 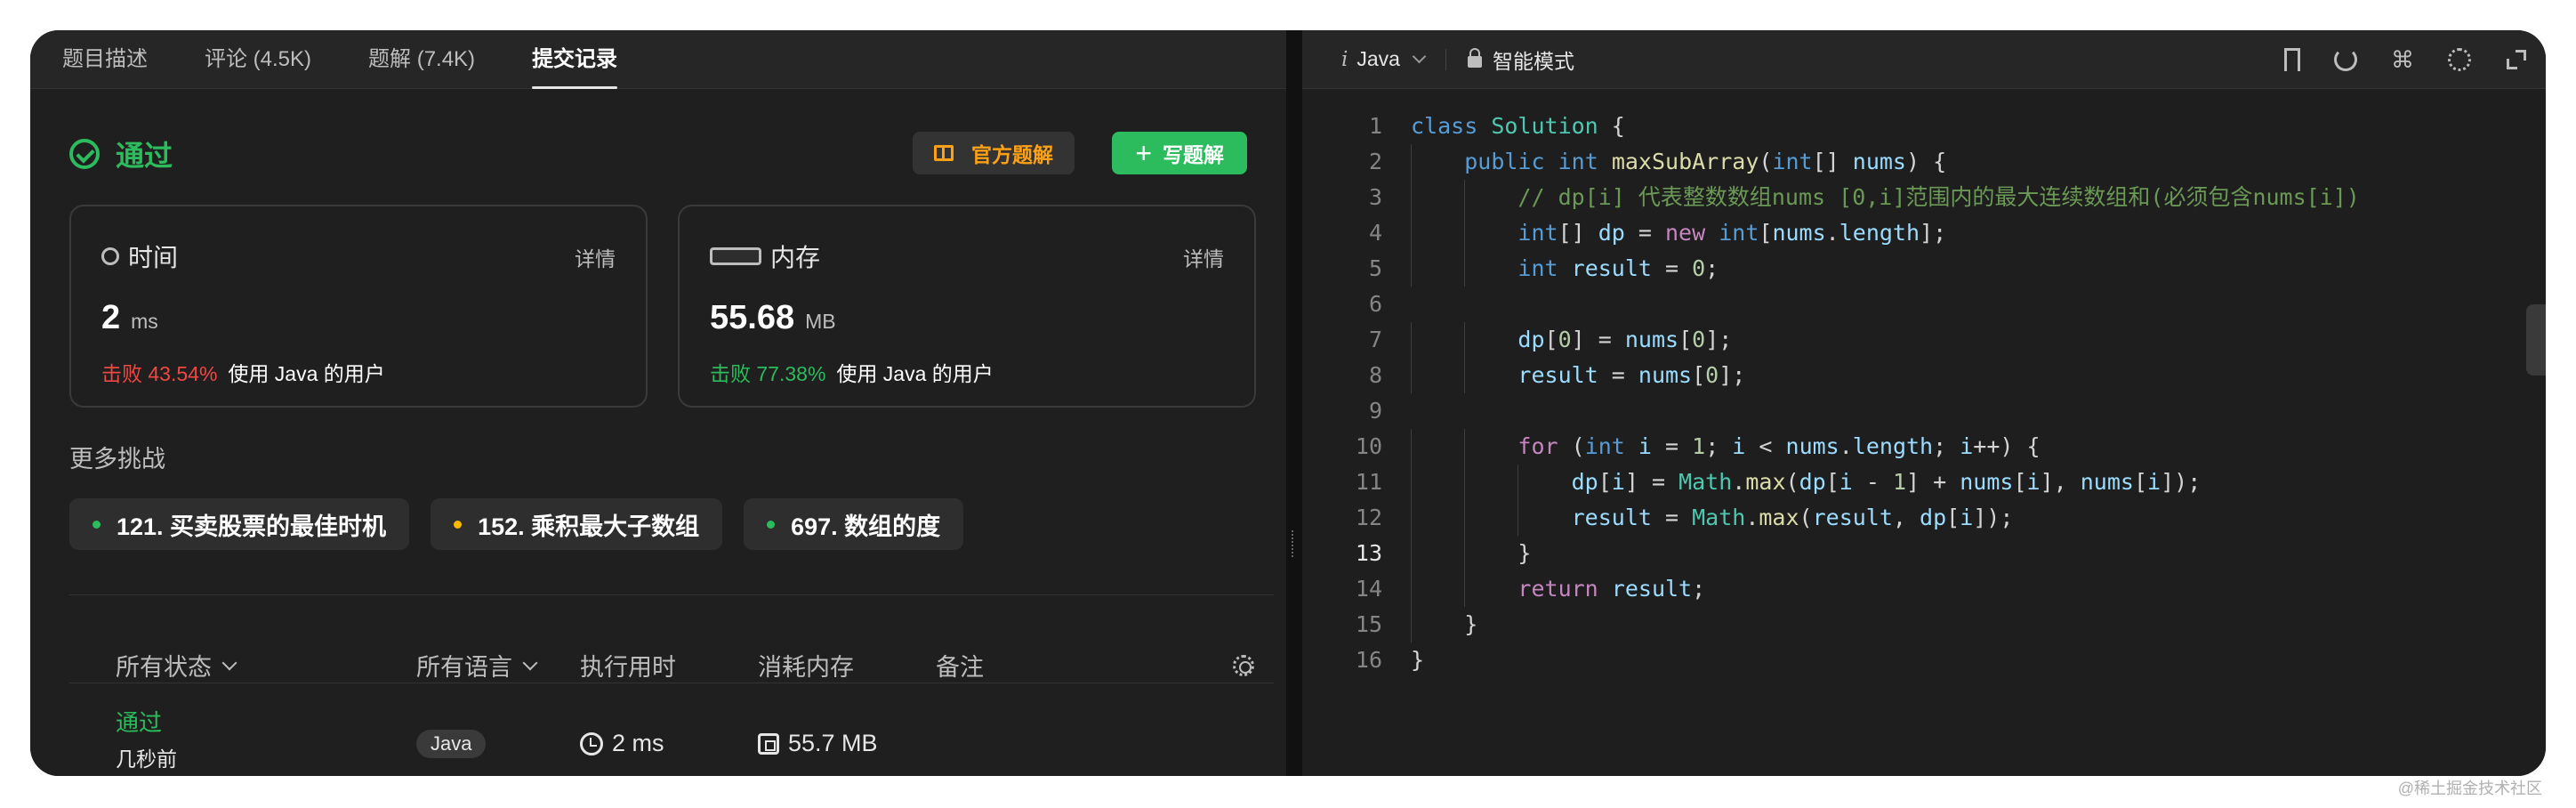 I want to click on runtime-title: 时间, so click(x=153, y=258).